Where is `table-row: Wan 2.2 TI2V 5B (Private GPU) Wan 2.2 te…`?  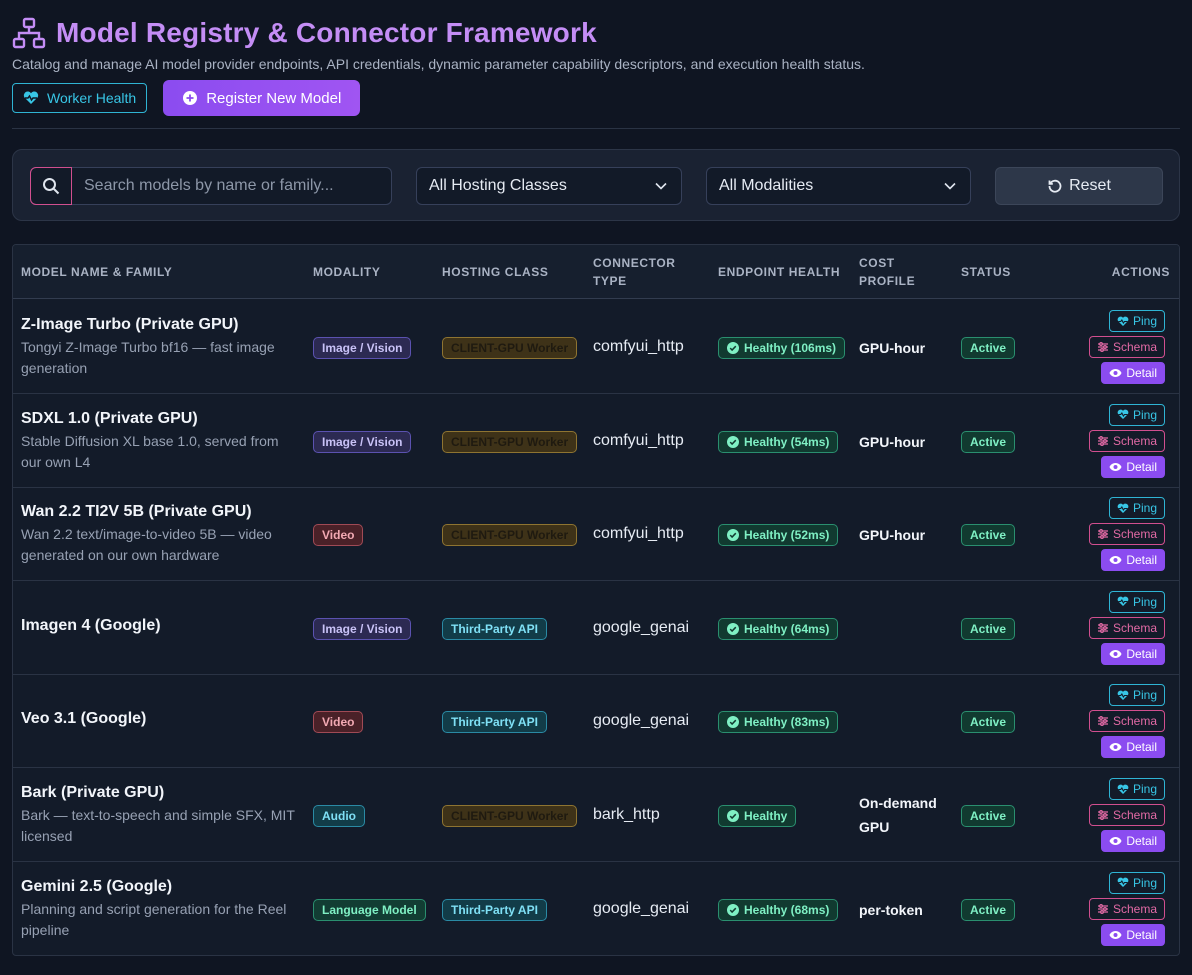 table-row: Wan 2.2 TI2V 5B (Private GPU) Wan 2.2 te… is located at coordinates (596, 534).